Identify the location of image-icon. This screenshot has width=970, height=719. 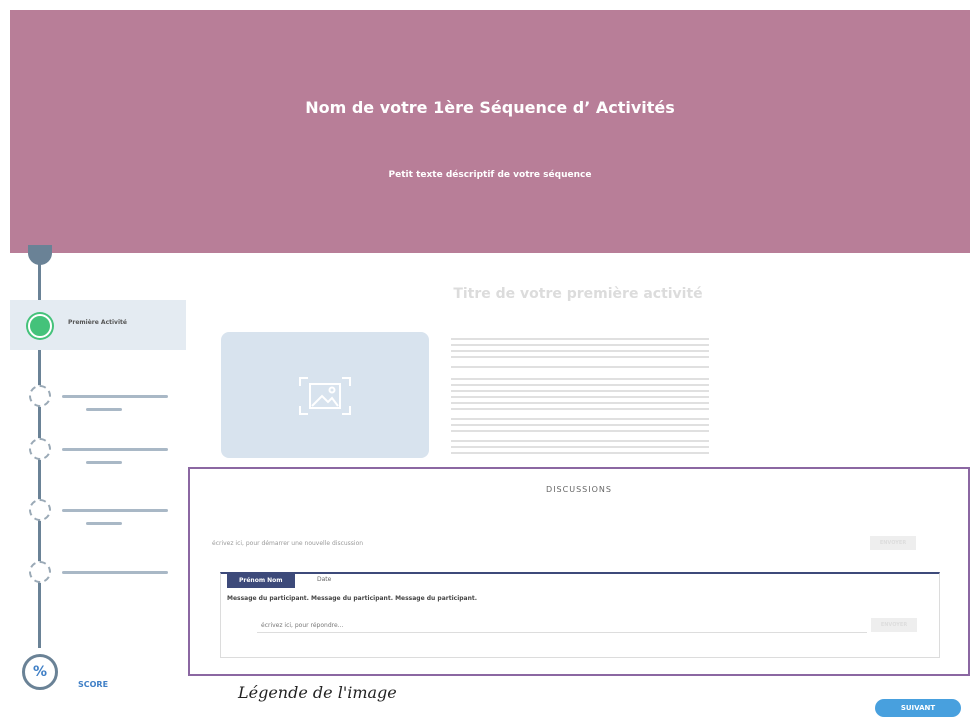
(325, 396).